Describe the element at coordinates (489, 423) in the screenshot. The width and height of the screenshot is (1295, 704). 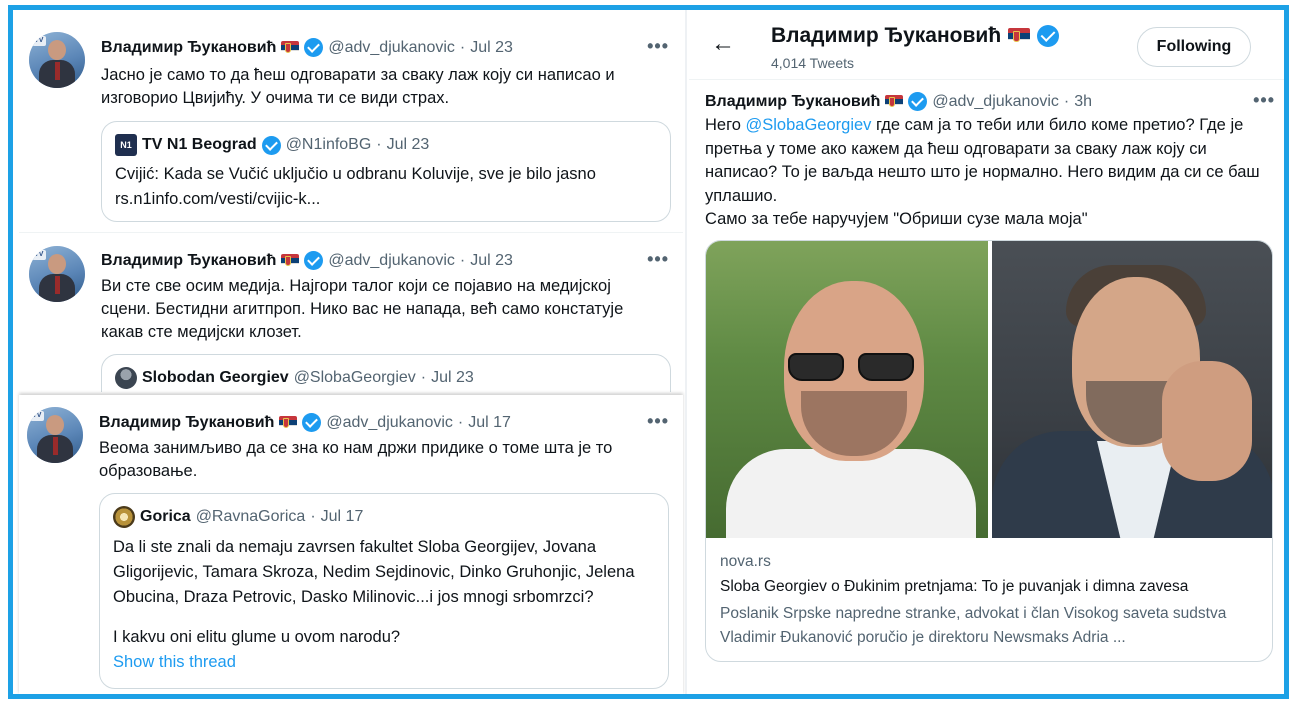
I see `tweet-date: Jul 17` at that location.